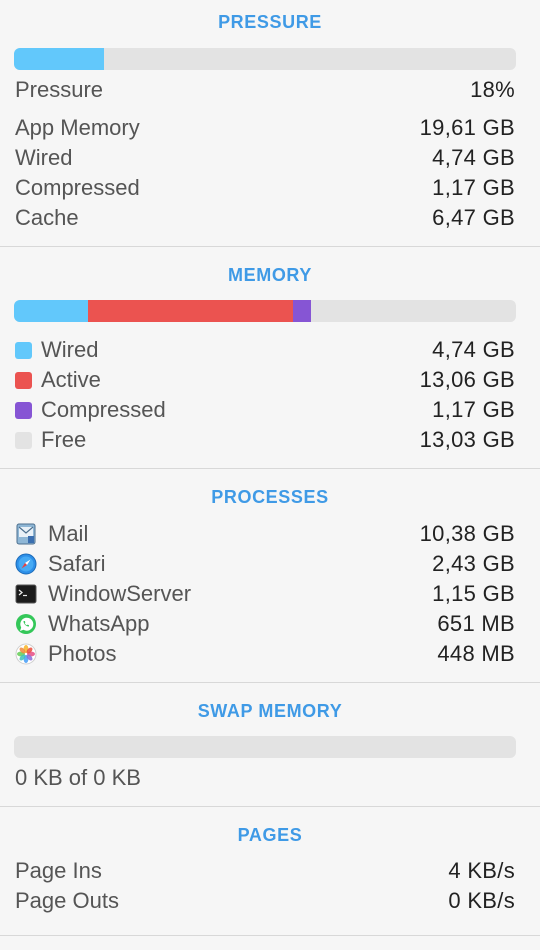 This screenshot has height=950, width=540. I want to click on terminal-icon, so click(26, 594).